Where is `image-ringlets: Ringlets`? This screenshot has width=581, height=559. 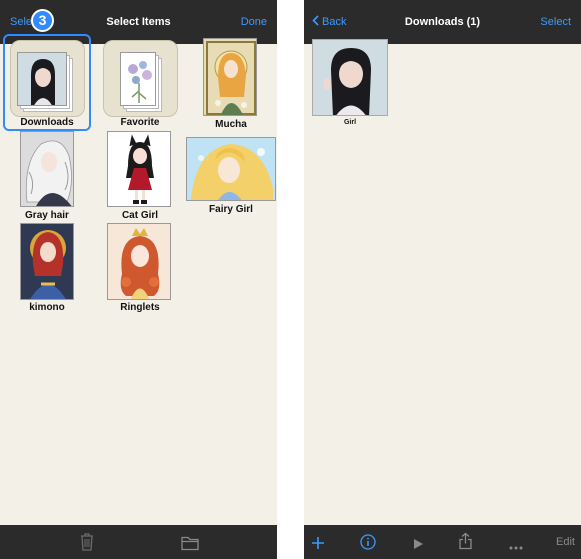
image-ringlets: Ringlets is located at coordinates (140, 269).